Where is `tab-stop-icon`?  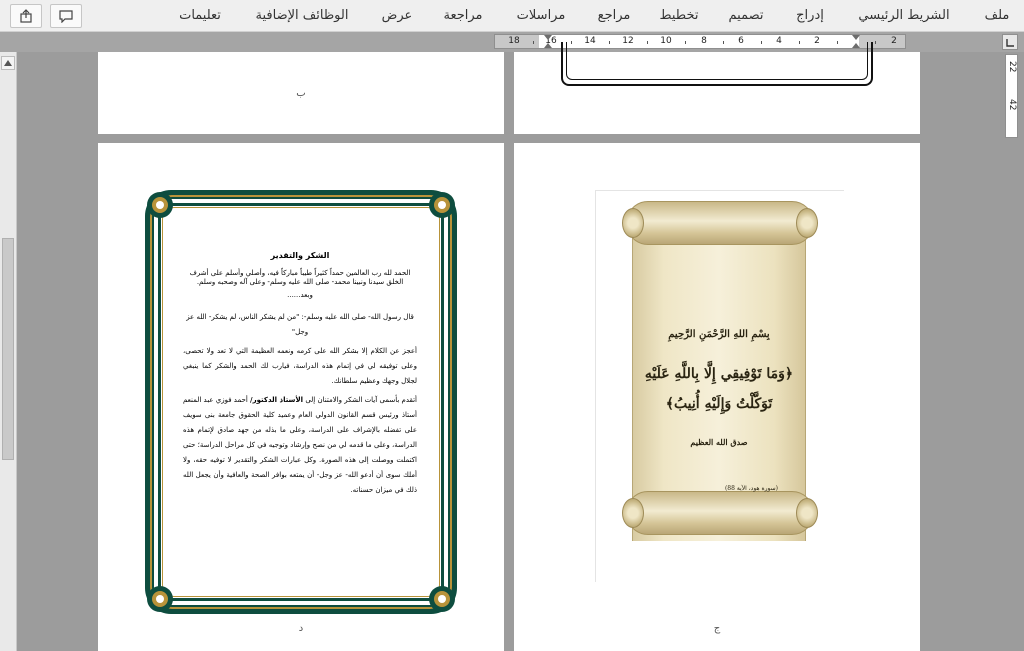
tab-stop-icon is located at coordinates (1010, 43).